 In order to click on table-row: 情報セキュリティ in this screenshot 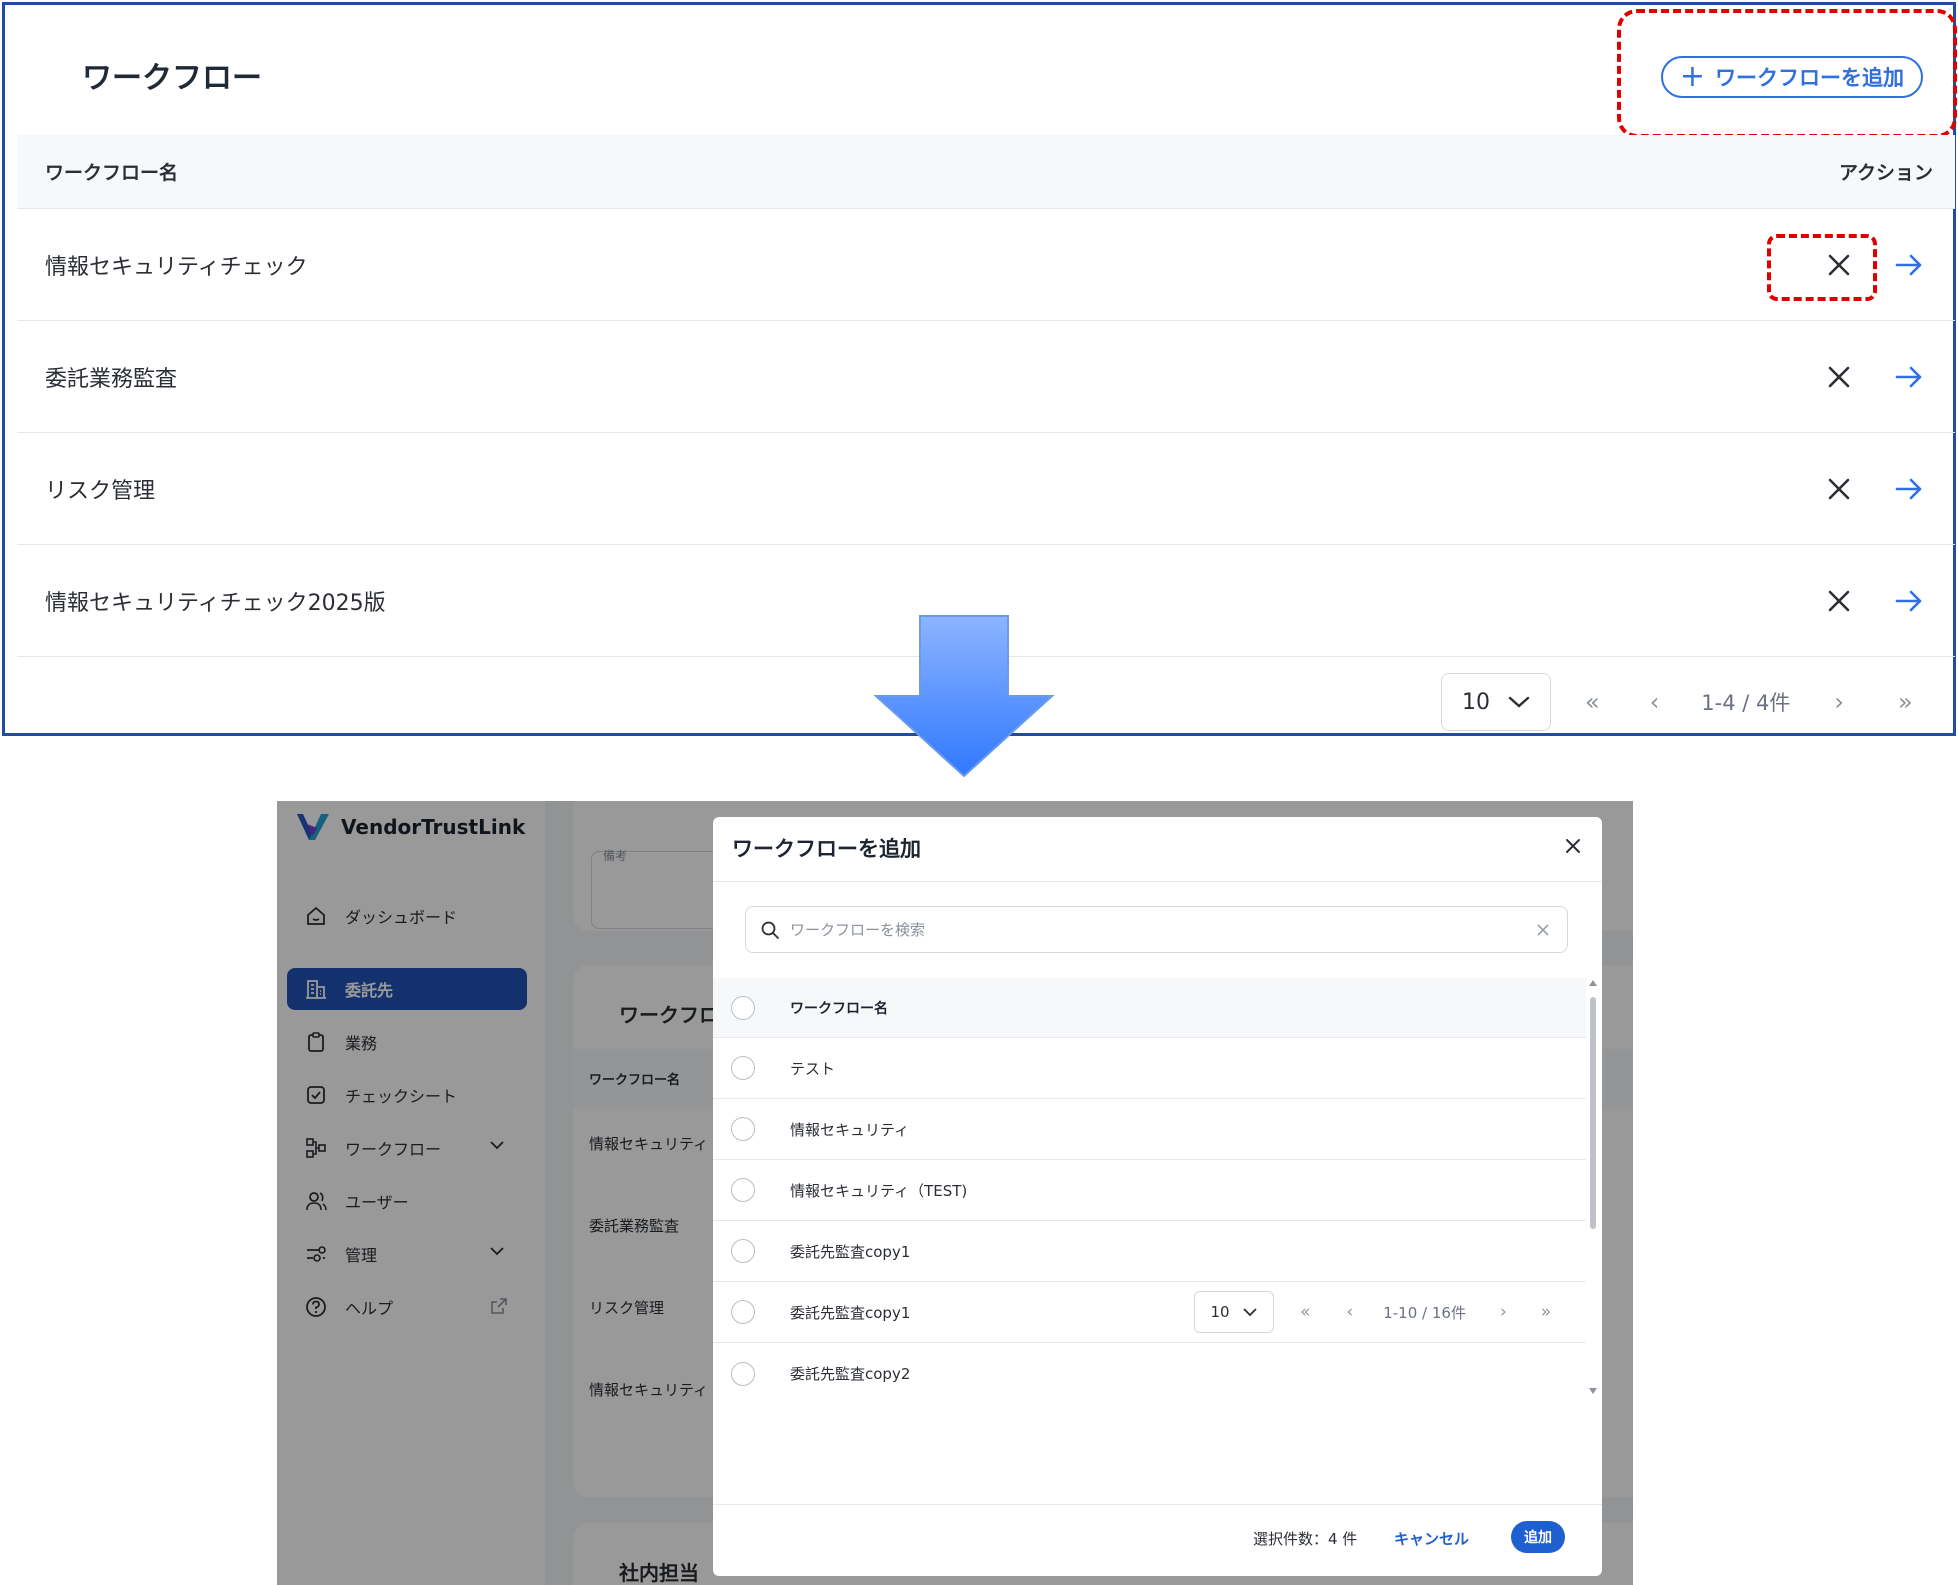, I will do `click(1149, 1129)`.